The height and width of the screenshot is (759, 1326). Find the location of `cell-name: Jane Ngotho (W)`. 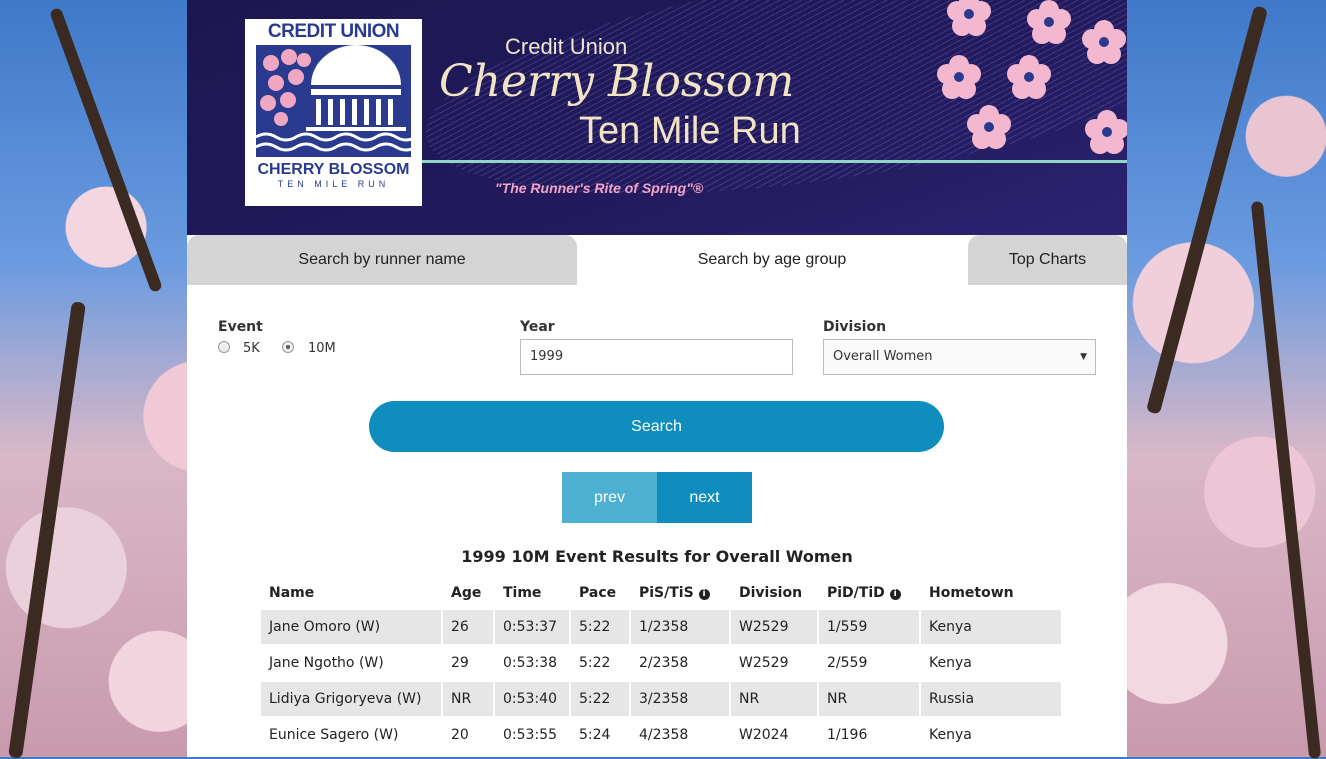

cell-name: Jane Ngotho (W) is located at coordinates (326, 663).